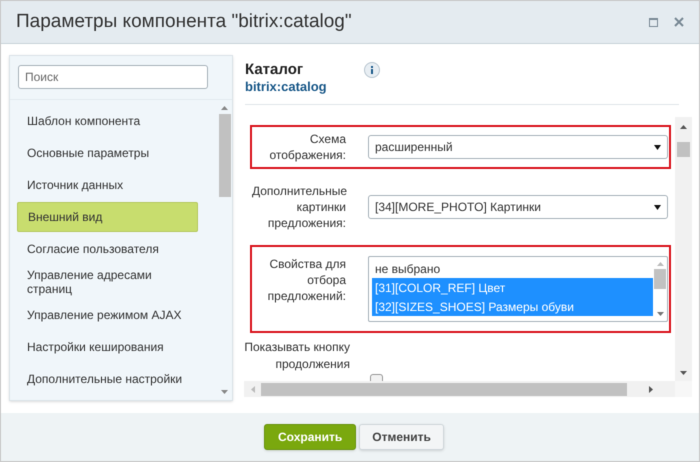 The width and height of the screenshot is (700, 462). I want to click on list-option: не выбрано, so click(512, 268).